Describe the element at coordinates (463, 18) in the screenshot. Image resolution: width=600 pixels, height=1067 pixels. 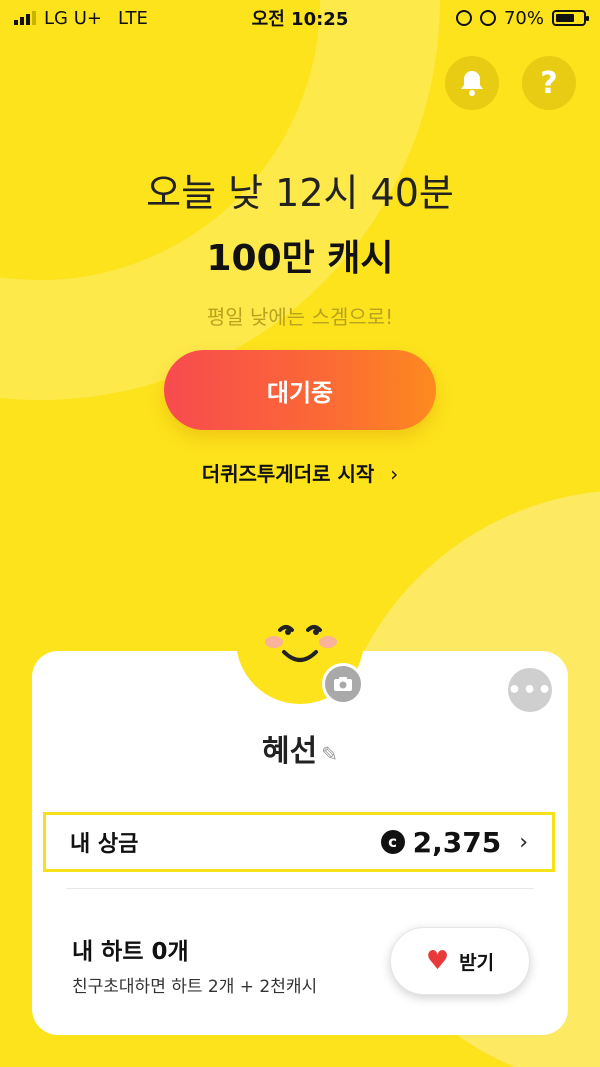
I see `orientation-lock-icon` at that location.